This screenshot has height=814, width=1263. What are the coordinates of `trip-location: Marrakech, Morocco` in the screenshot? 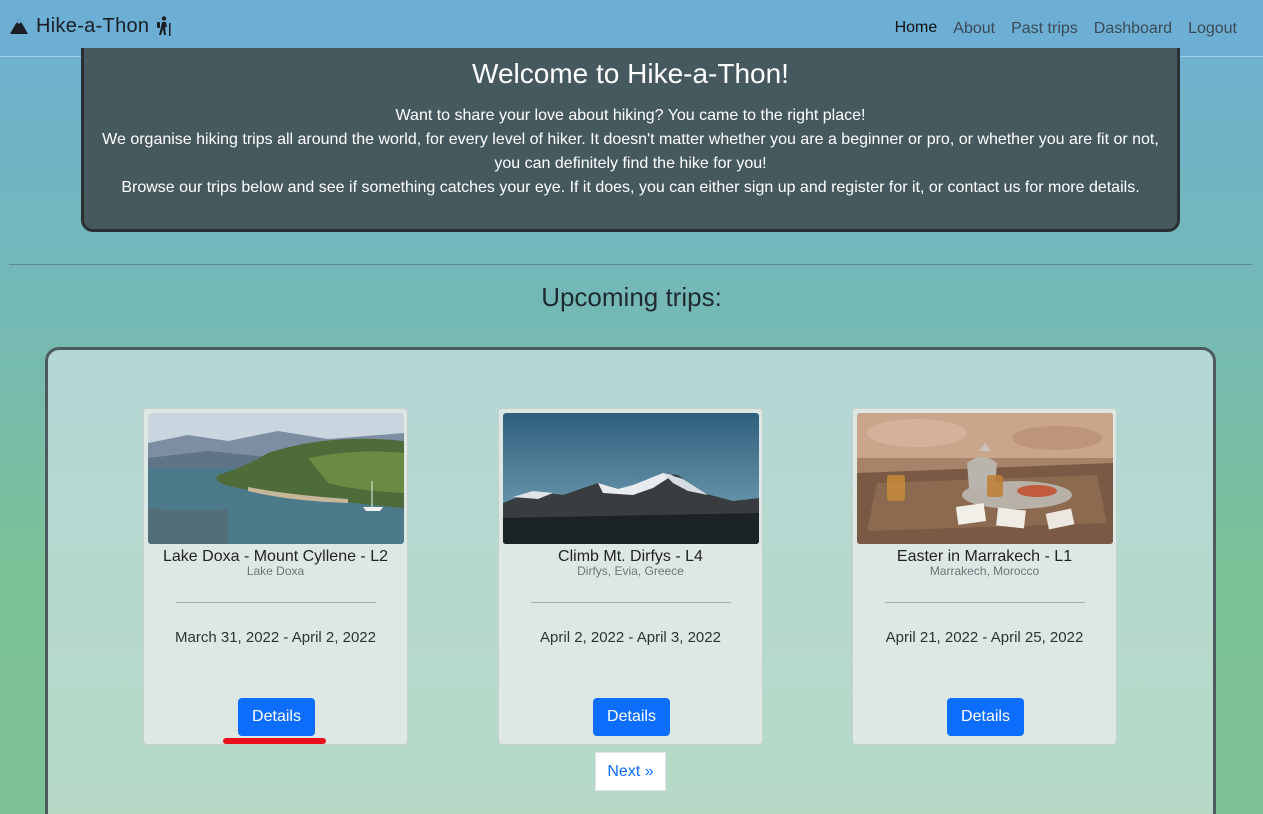 It's located at (984, 571).